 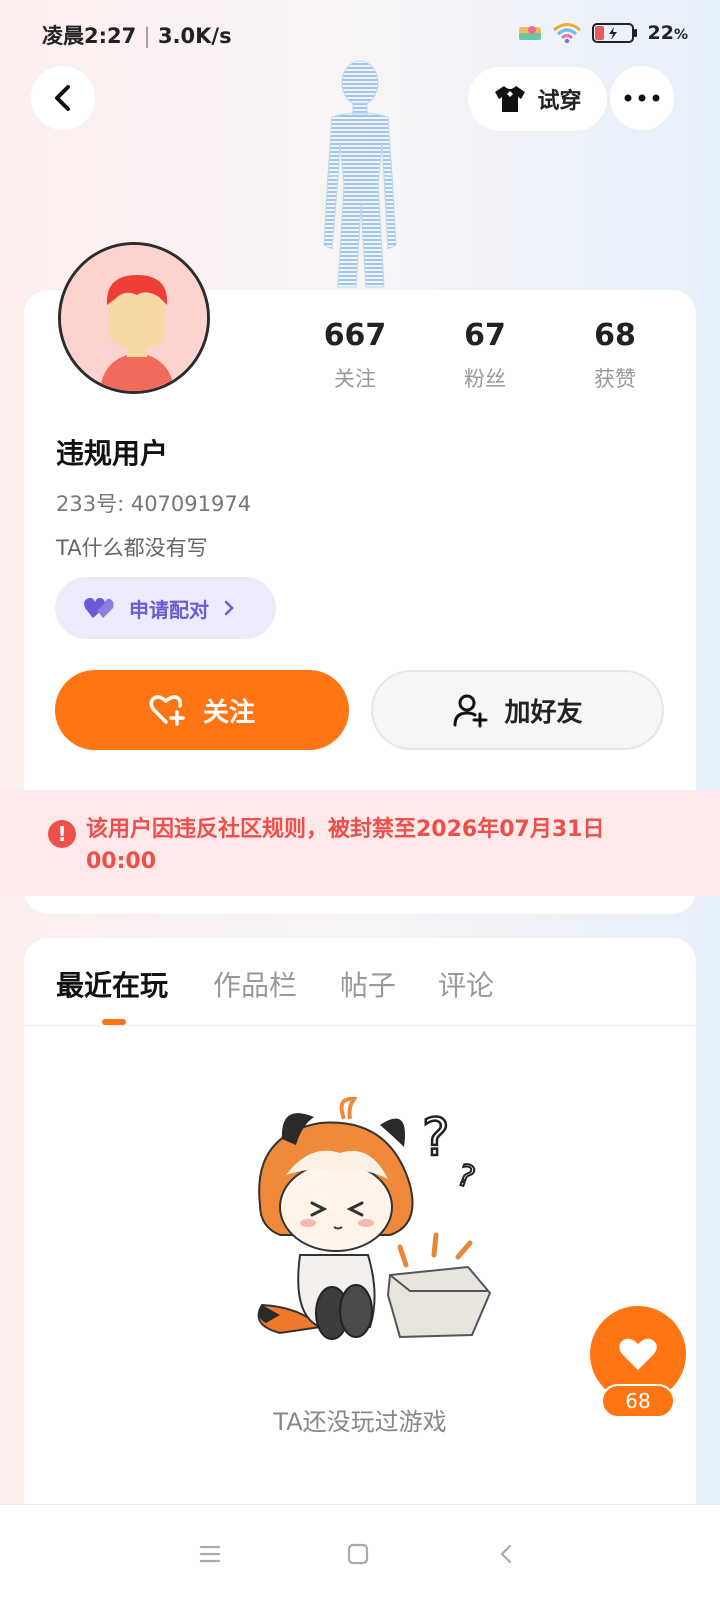 I want to click on request-pair-button: 申请配对, so click(x=165, y=608).